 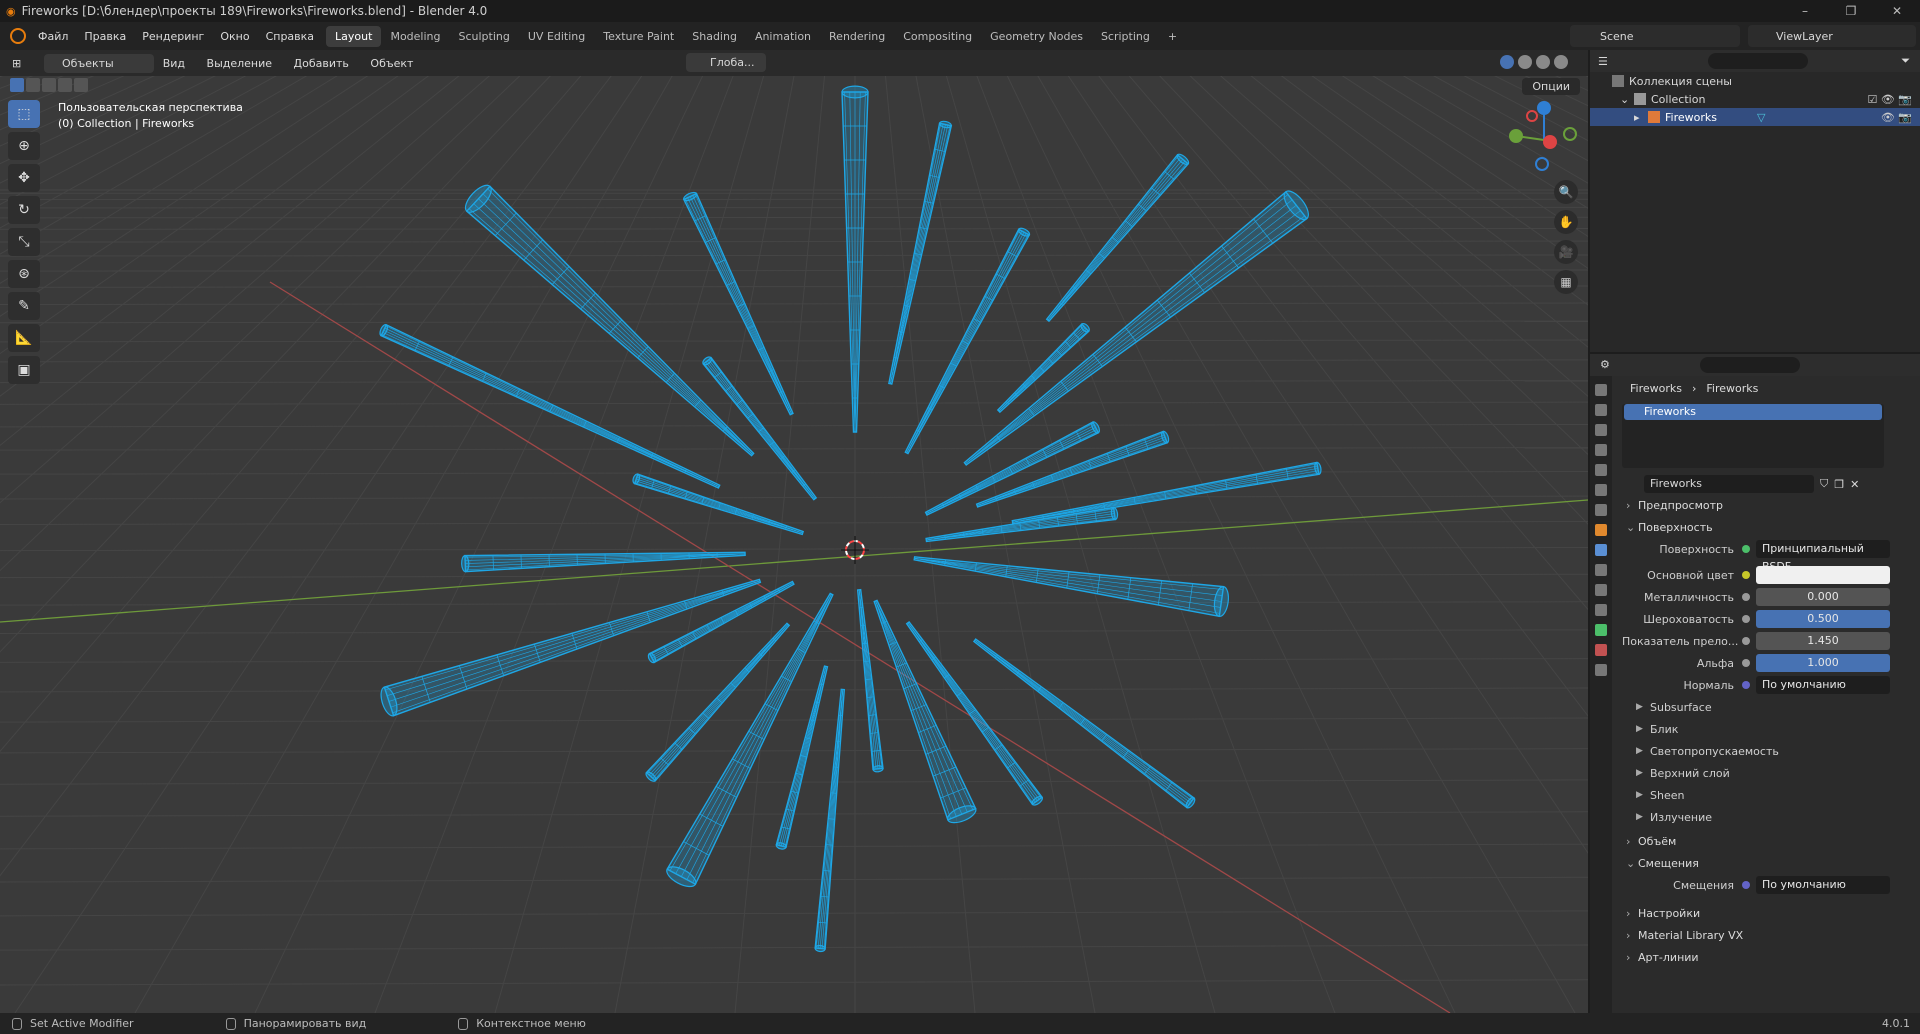 What do you see at coordinates (937, 36) in the screenshot?
I see `tab-compositing: Compositing` at bounding box center [937, 36].